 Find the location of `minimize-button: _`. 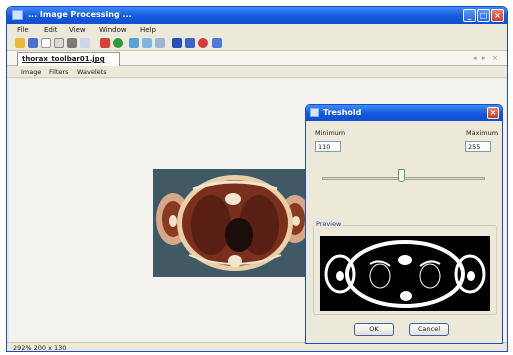

minimize-button: _ is located at coordinates (469, 15).